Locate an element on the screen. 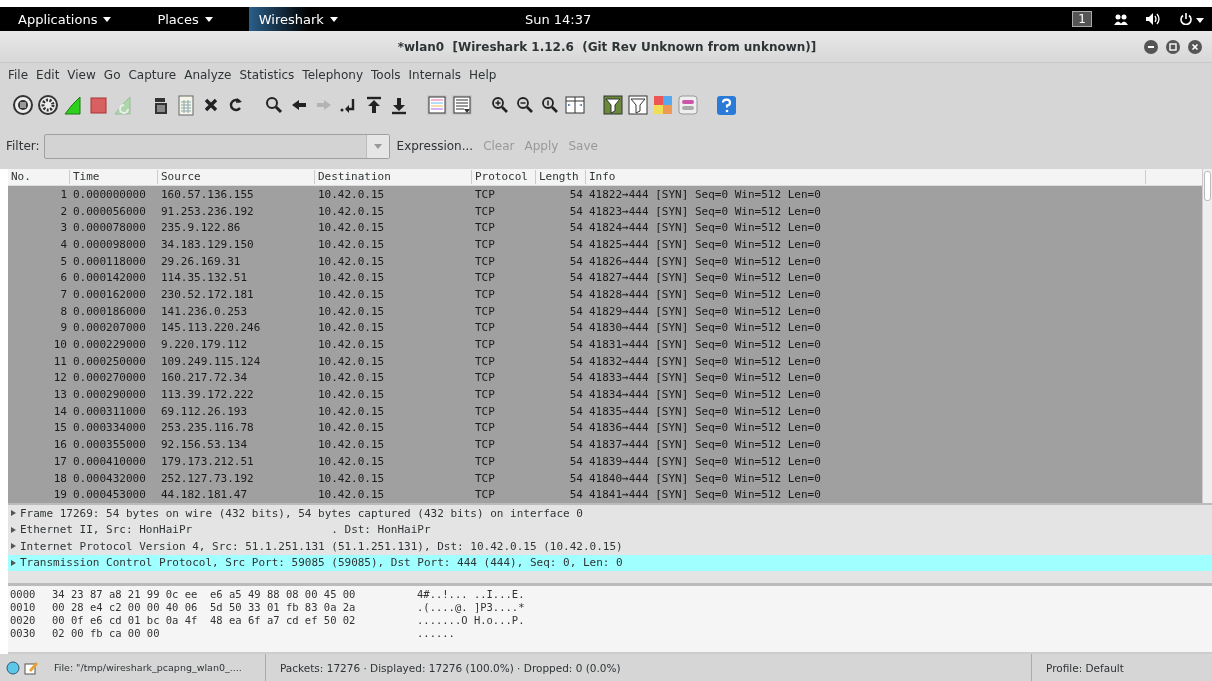 The image size is (1212, 681). resize-columns-icon is located at coordinates (575, 105).